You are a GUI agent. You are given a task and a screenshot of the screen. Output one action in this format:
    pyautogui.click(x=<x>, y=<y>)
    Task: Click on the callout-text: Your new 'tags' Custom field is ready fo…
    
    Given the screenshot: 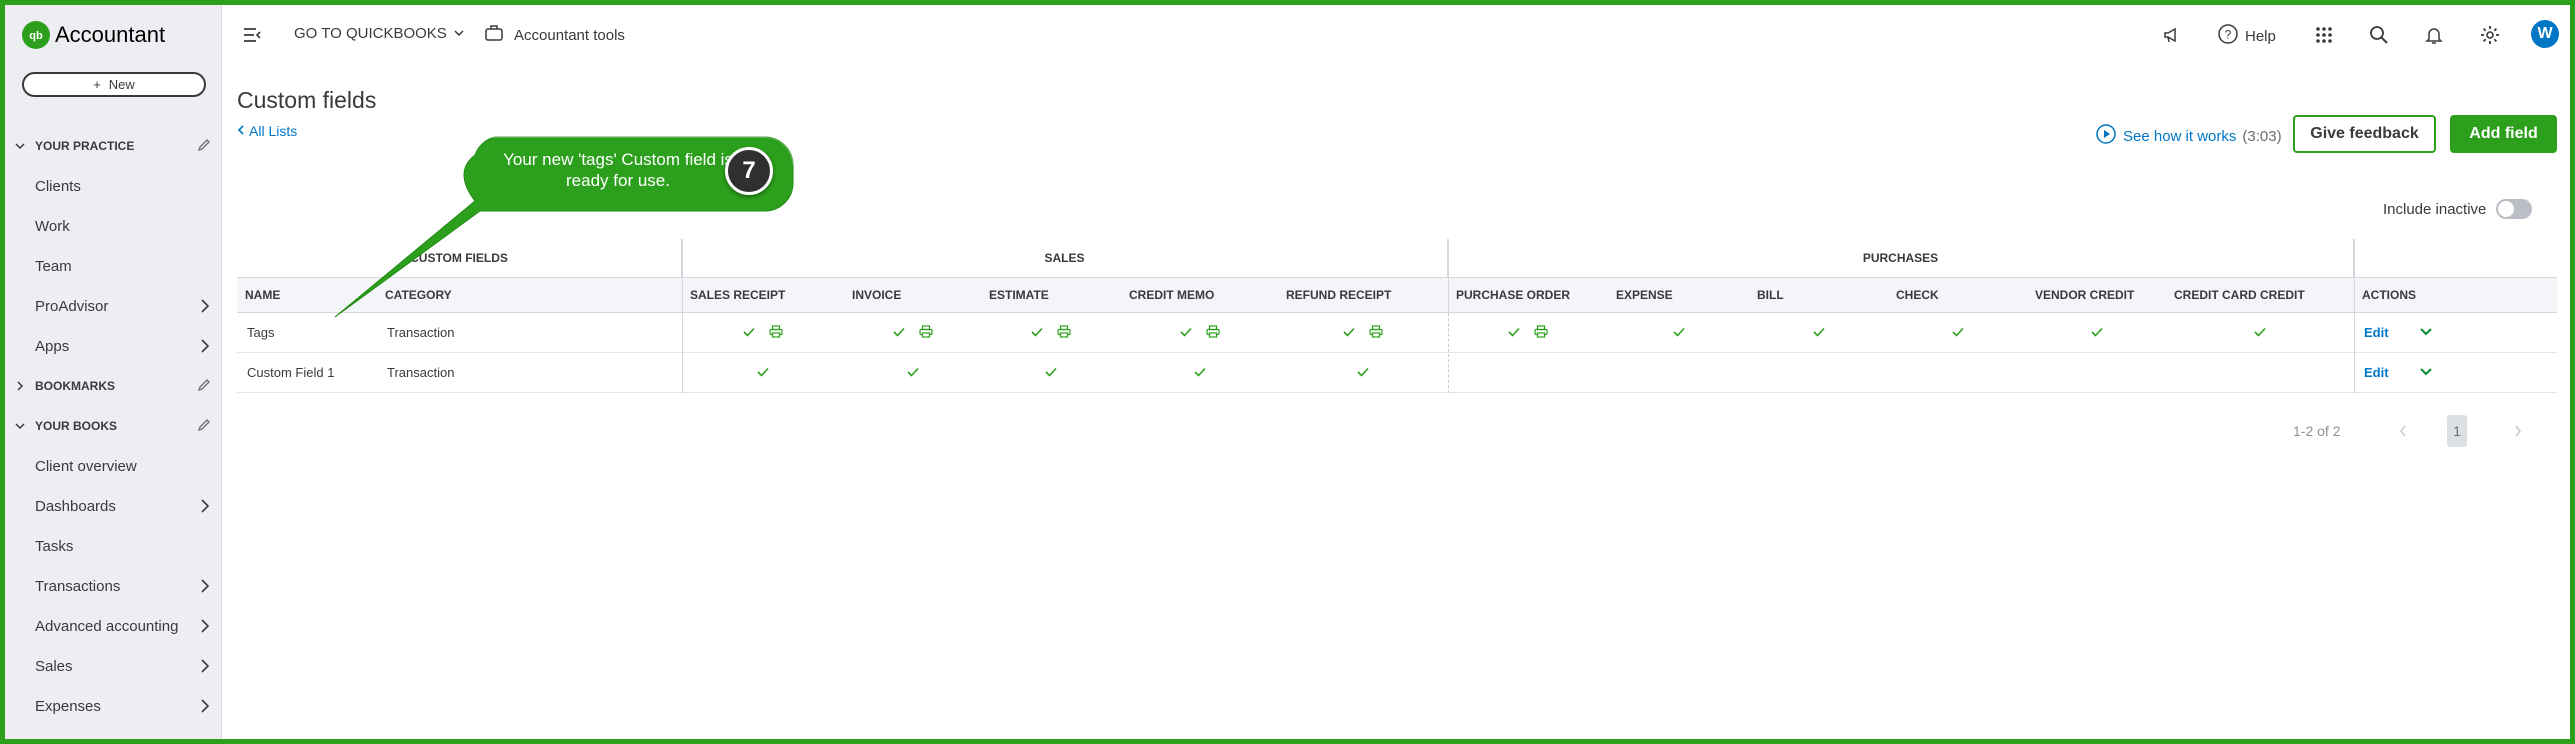 What is the action you would take?
    pyautogui.click(x=618, y=170)
    